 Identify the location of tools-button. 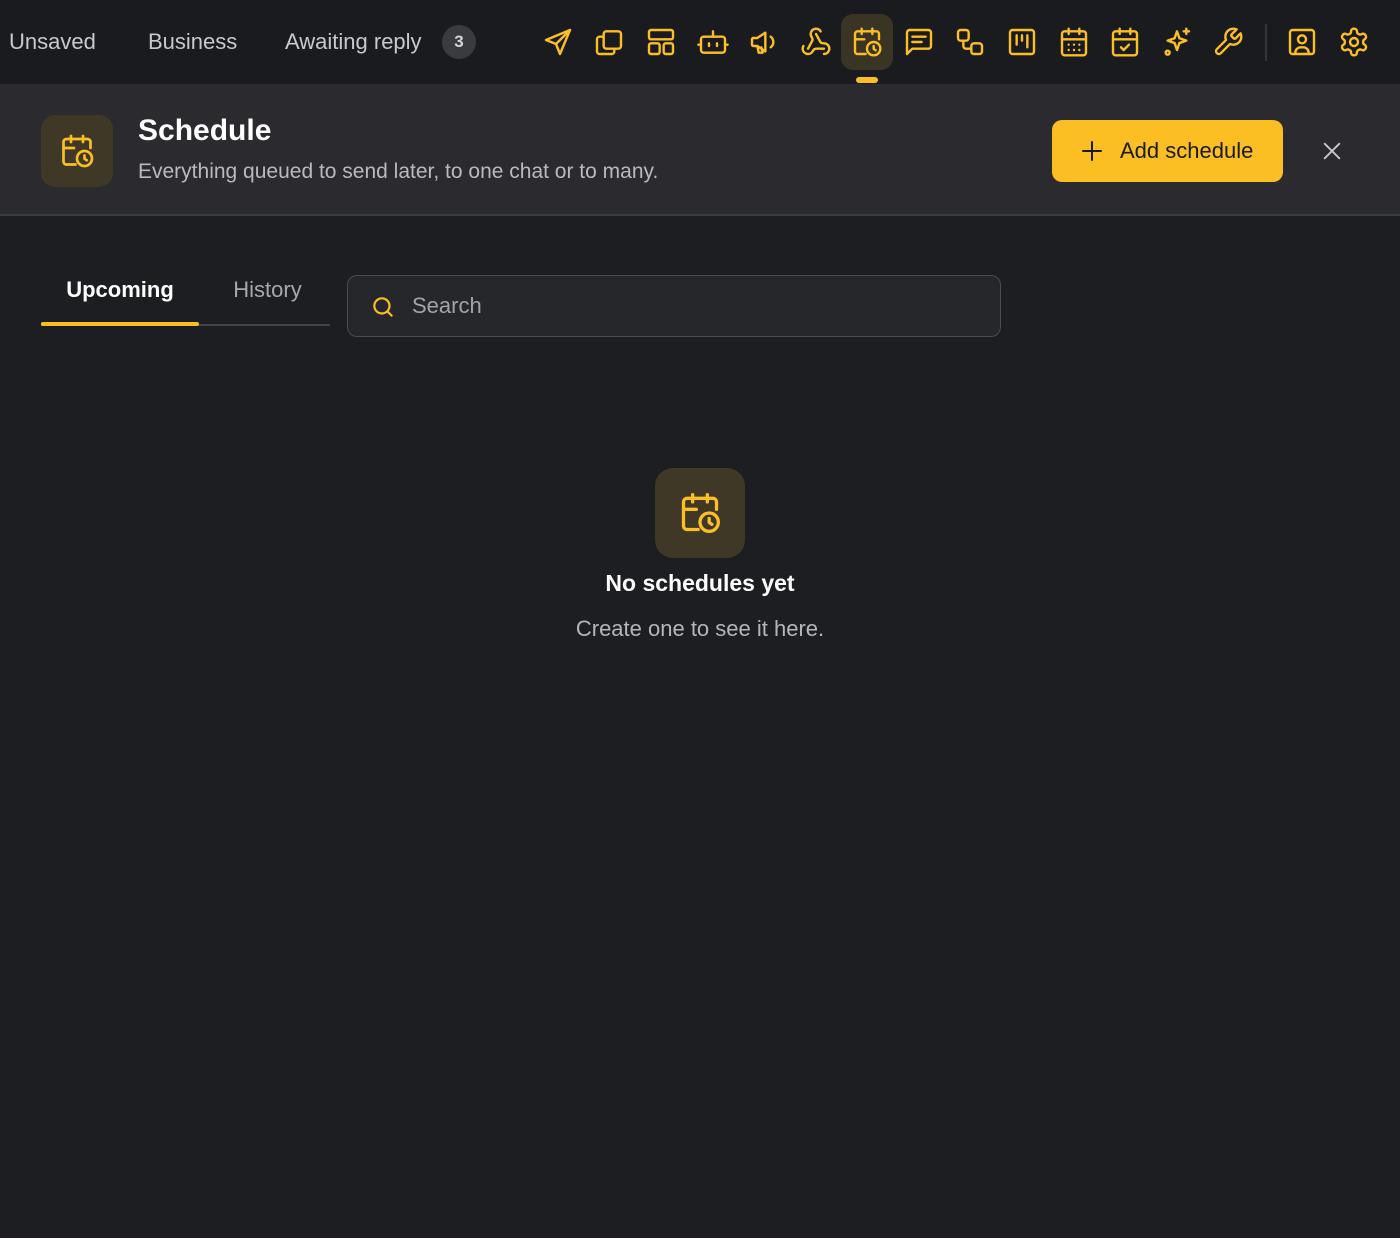
(1228, 42).